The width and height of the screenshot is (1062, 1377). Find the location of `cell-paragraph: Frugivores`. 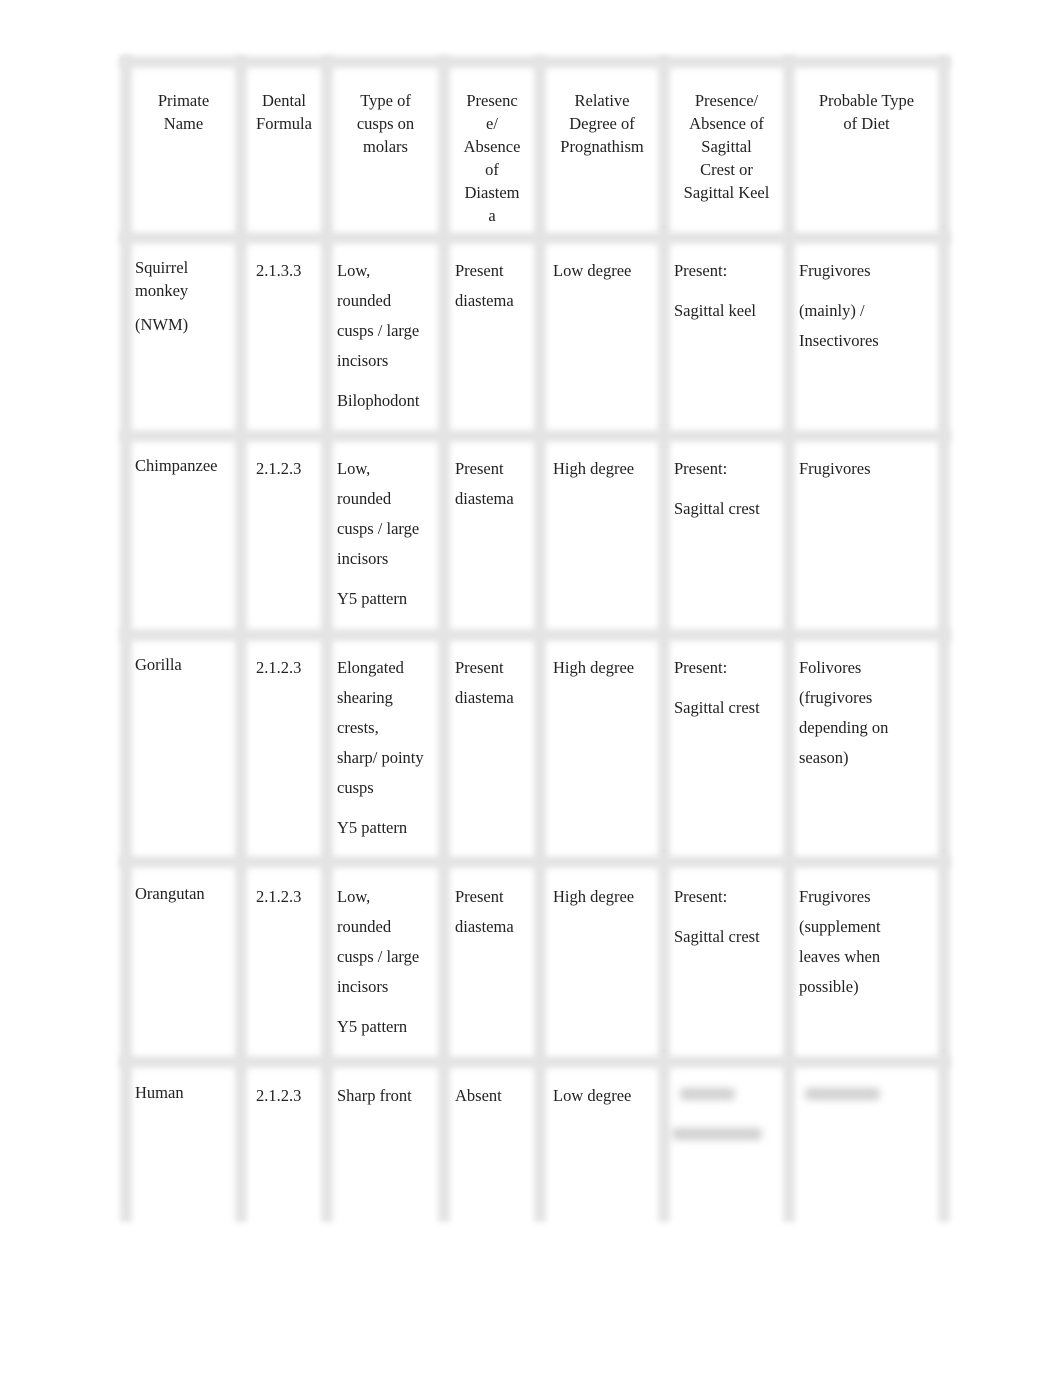

cell-paragraph: Frugivores is located at coordinates (839, 271).